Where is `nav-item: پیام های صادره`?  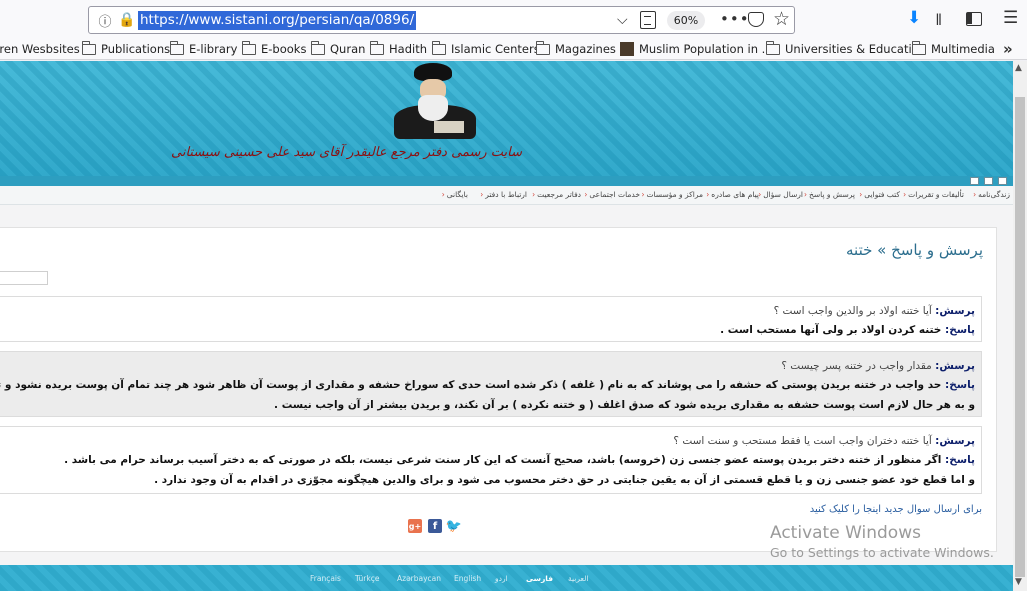 nav-item: پیام های صادره is located at coordinates (732, 194).